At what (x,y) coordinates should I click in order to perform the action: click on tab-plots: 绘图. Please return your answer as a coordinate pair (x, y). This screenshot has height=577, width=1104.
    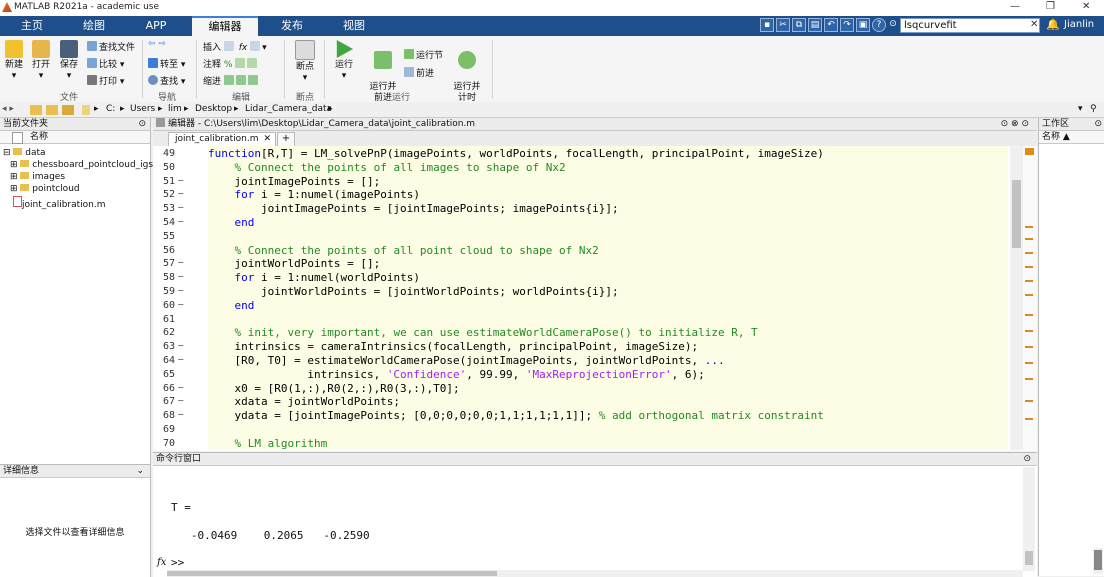
    Looking at the image, I should click on (94, 26).